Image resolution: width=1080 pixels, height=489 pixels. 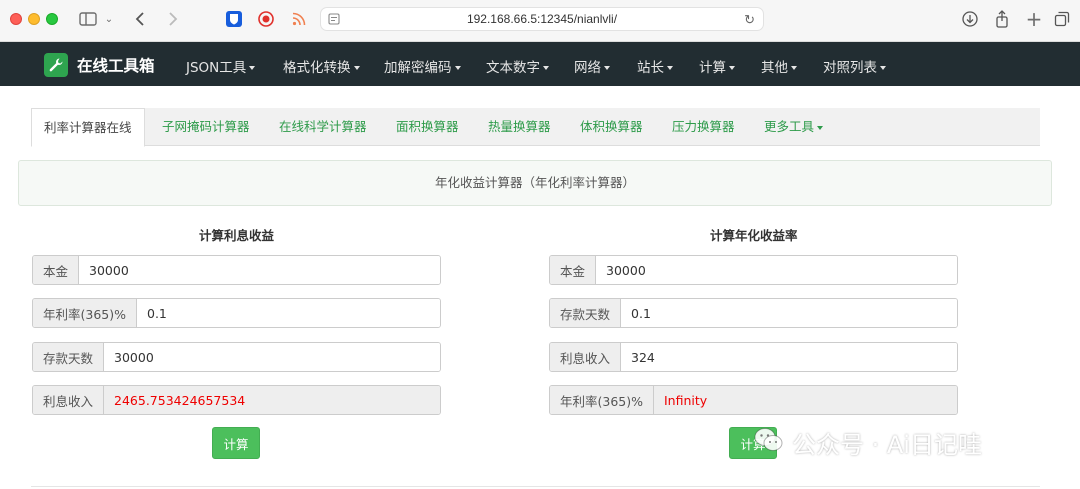 What do you see at coordinates (16, 19) in the screenshot?
I see `close-window-button` at bounding box center [16, 19].